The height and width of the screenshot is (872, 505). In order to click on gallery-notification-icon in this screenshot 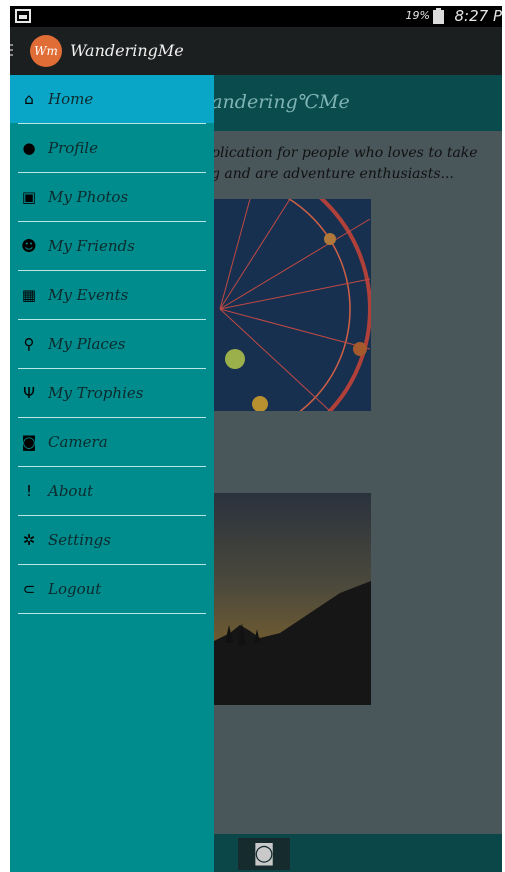, I will do `click(23, 16)`.